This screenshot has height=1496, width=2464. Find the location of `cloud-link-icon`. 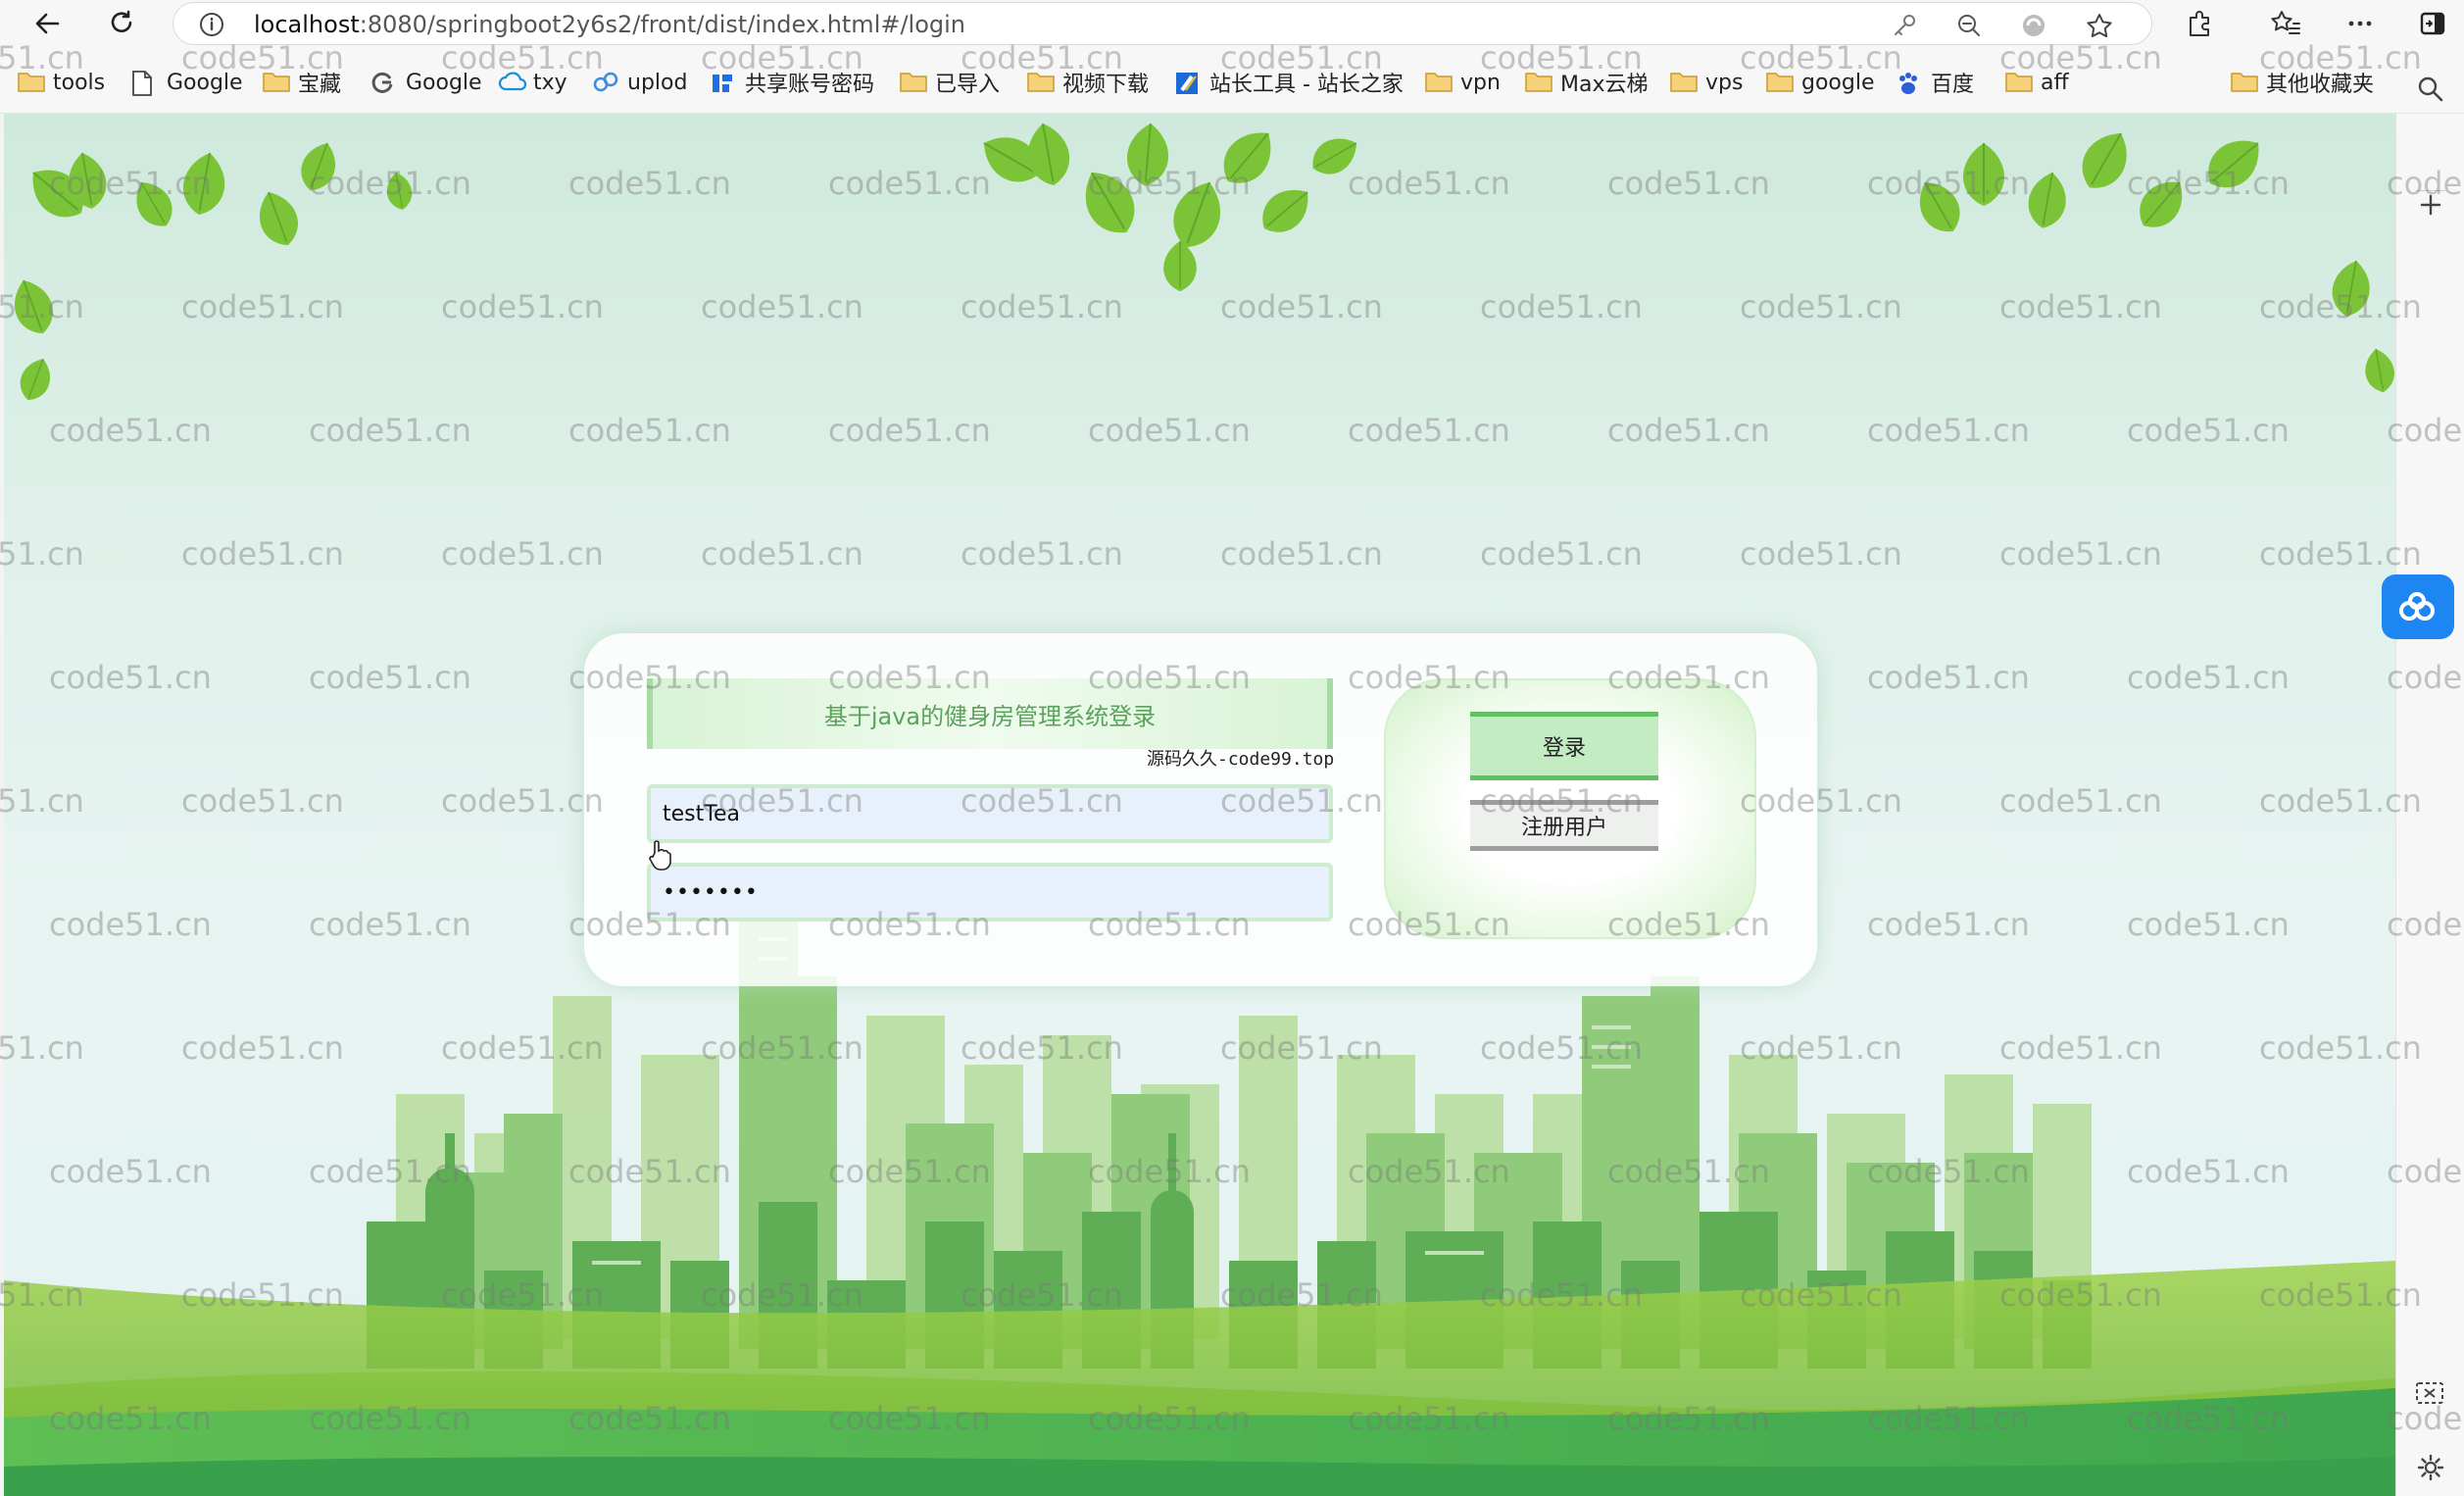

cloud-link-icon is located at coordinates (2417, 606).